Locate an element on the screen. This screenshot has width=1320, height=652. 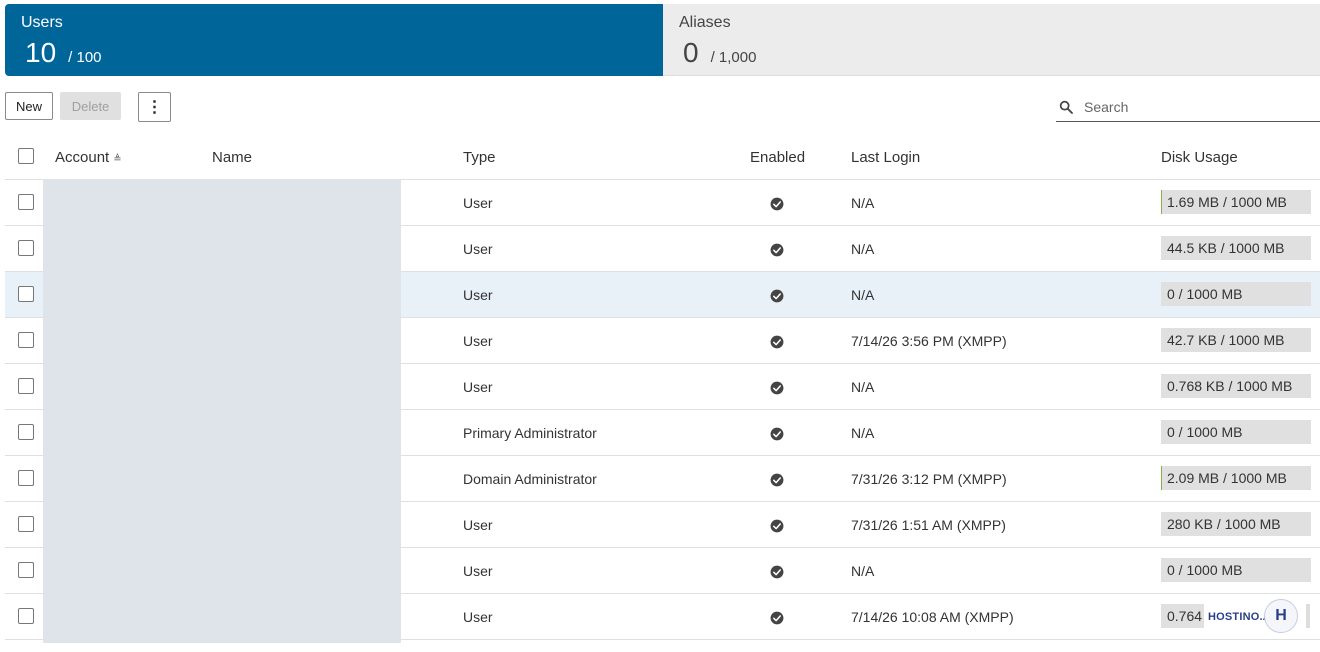
row-last-login: 7/14/26 3:56 PM (XMPP) is located at coordinates (929, 341).